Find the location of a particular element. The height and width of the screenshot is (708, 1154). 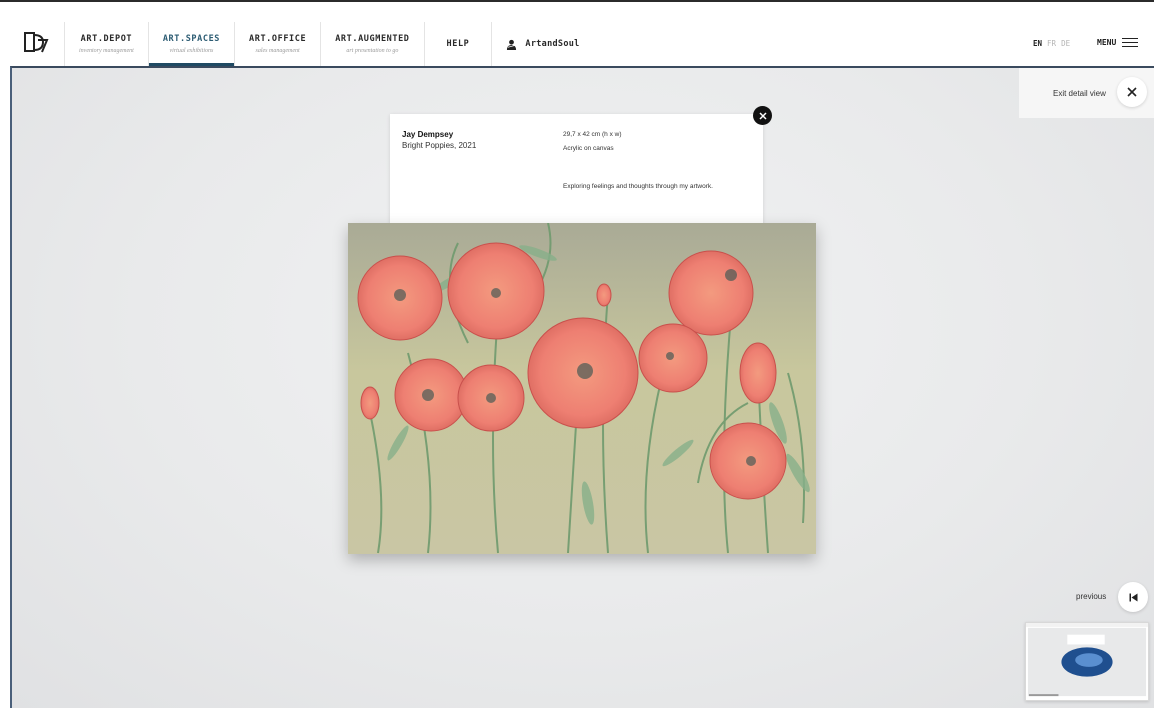

nav-art-depot: ART.DEPOT inventory management is located at coordinates (106, 44).